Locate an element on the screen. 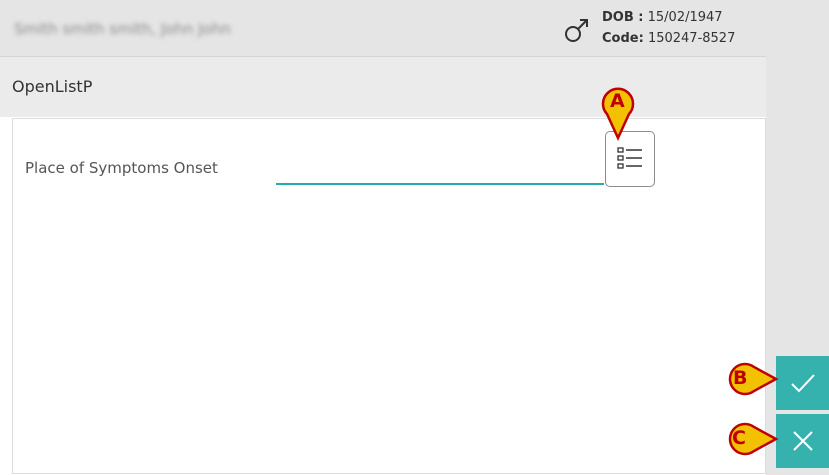 Image resolution: width=829 pixels, height=475 pixels. dob-label: DOB : is located at coordinates (623, 17).